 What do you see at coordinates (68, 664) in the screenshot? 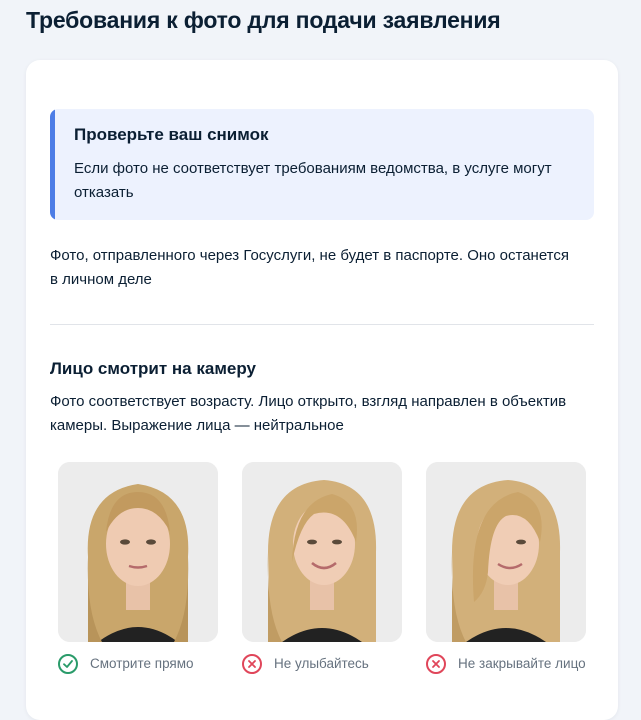
I see `check-circle-icon` at bounding box center [68, 664].